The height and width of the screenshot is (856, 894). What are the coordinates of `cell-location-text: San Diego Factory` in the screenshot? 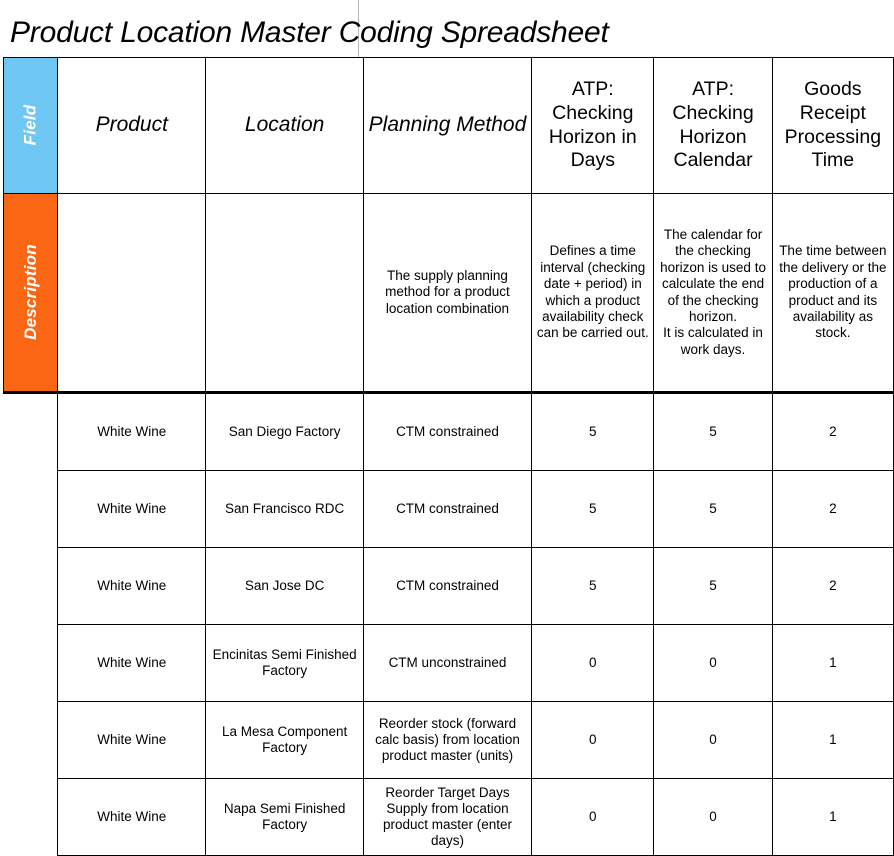 It's located at (284, 431).